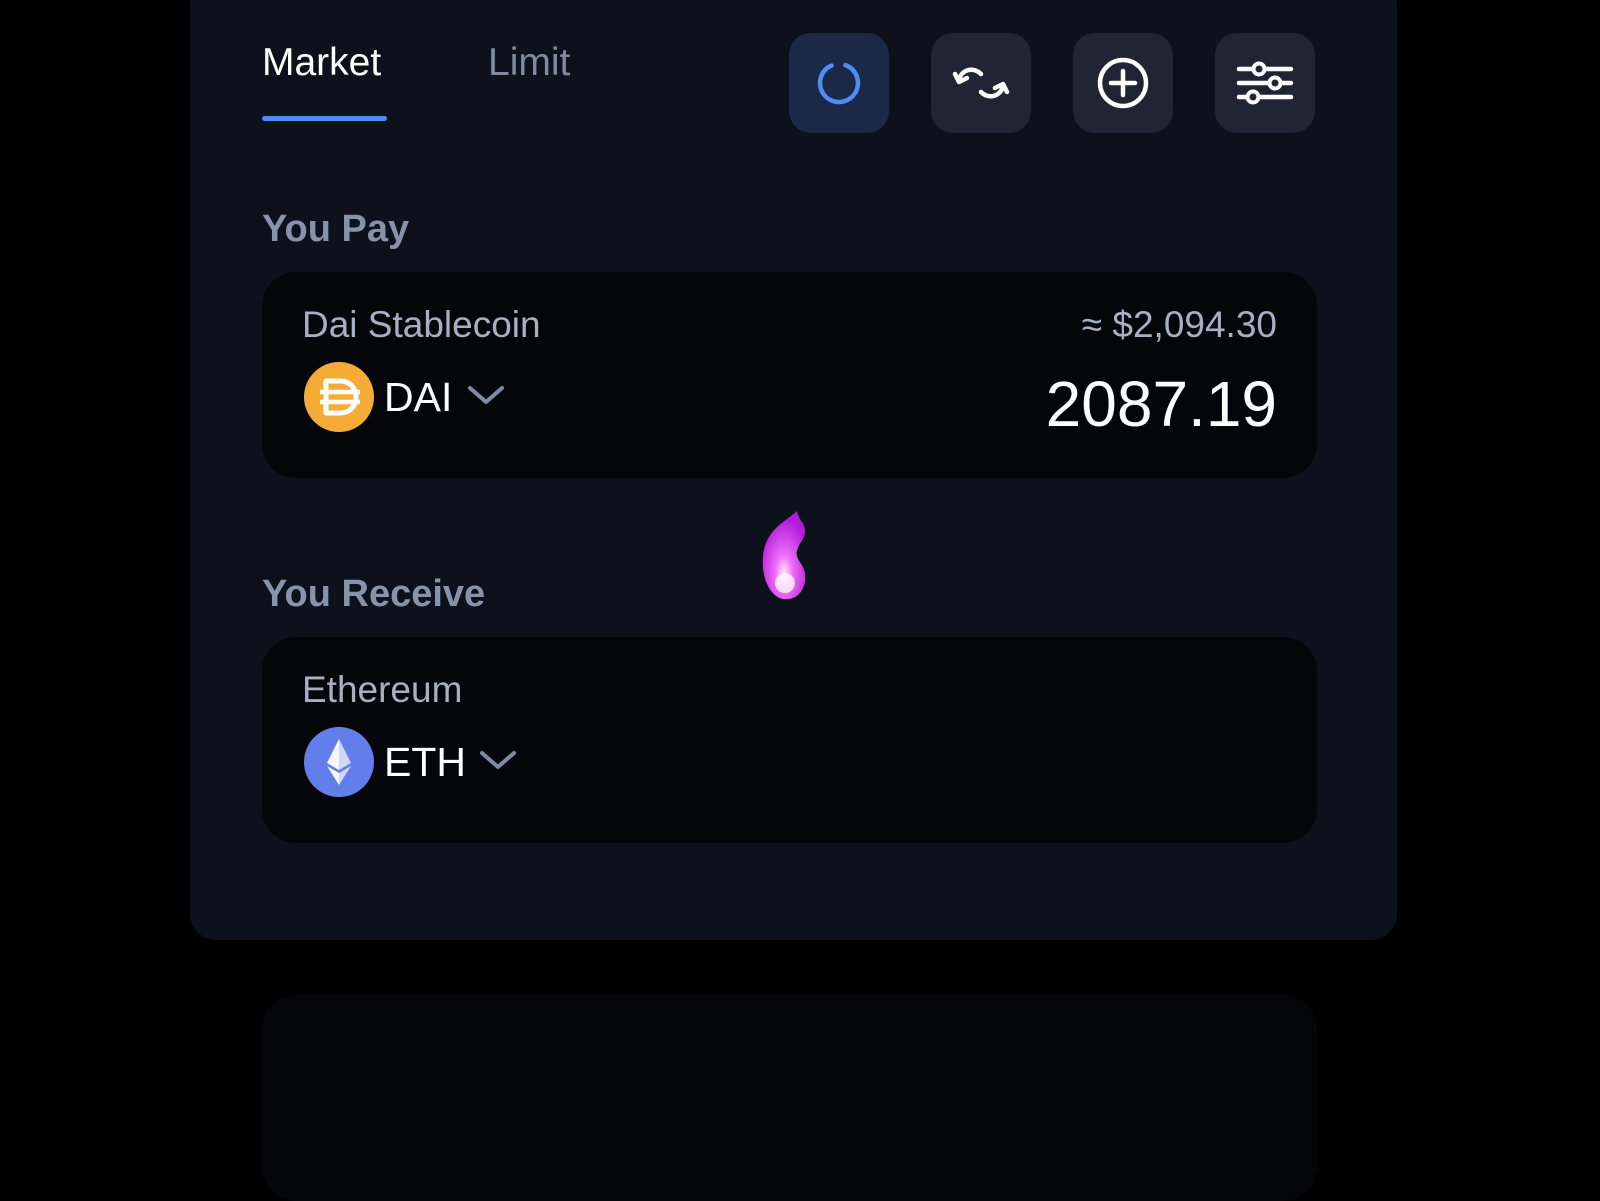  Describe the element at coordinates (324, 118) in the screenshot. I see `active-tab-indicator` at that location.